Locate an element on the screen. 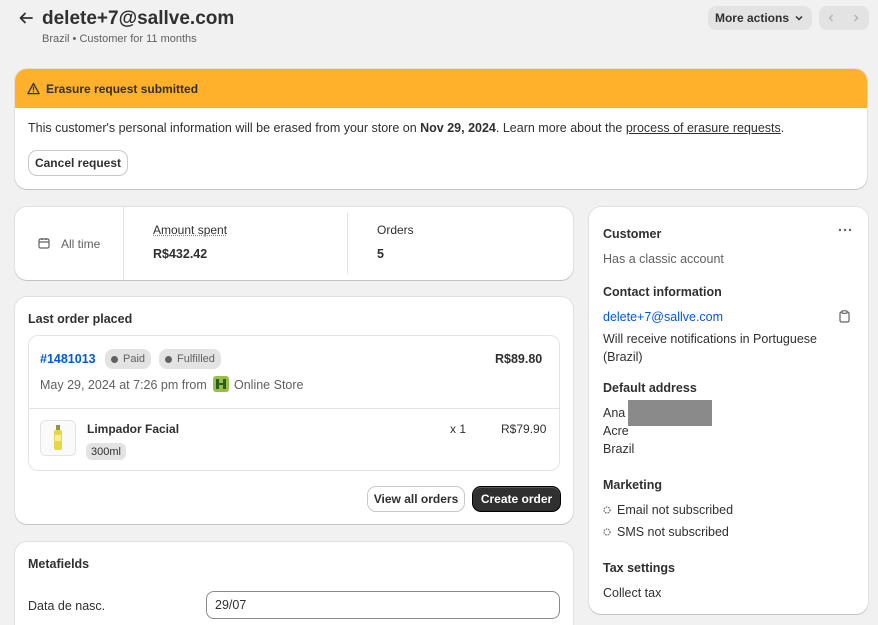 This screenshot has height=625, width=878. product-thumbnail is located at coordinates (58, 438).